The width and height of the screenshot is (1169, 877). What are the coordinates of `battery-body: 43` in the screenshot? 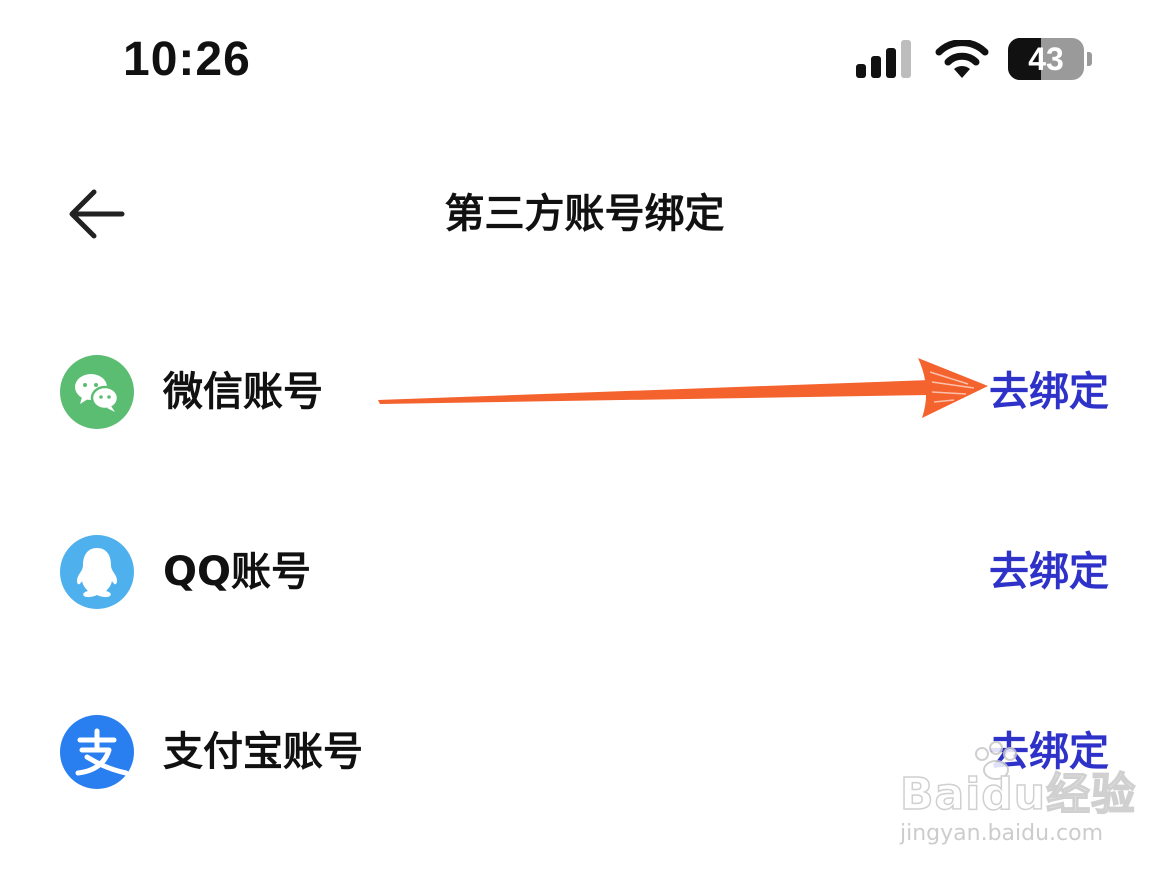 It's located at (1046, 59).